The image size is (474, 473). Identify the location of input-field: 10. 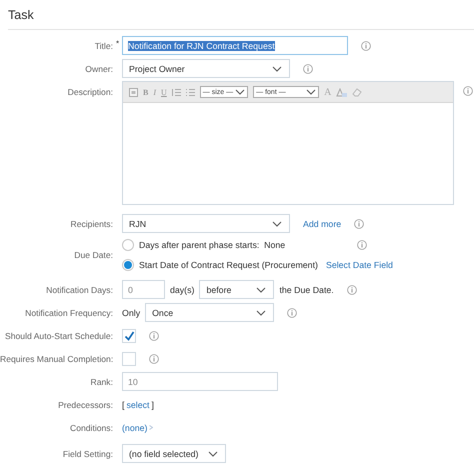
(200, 381).